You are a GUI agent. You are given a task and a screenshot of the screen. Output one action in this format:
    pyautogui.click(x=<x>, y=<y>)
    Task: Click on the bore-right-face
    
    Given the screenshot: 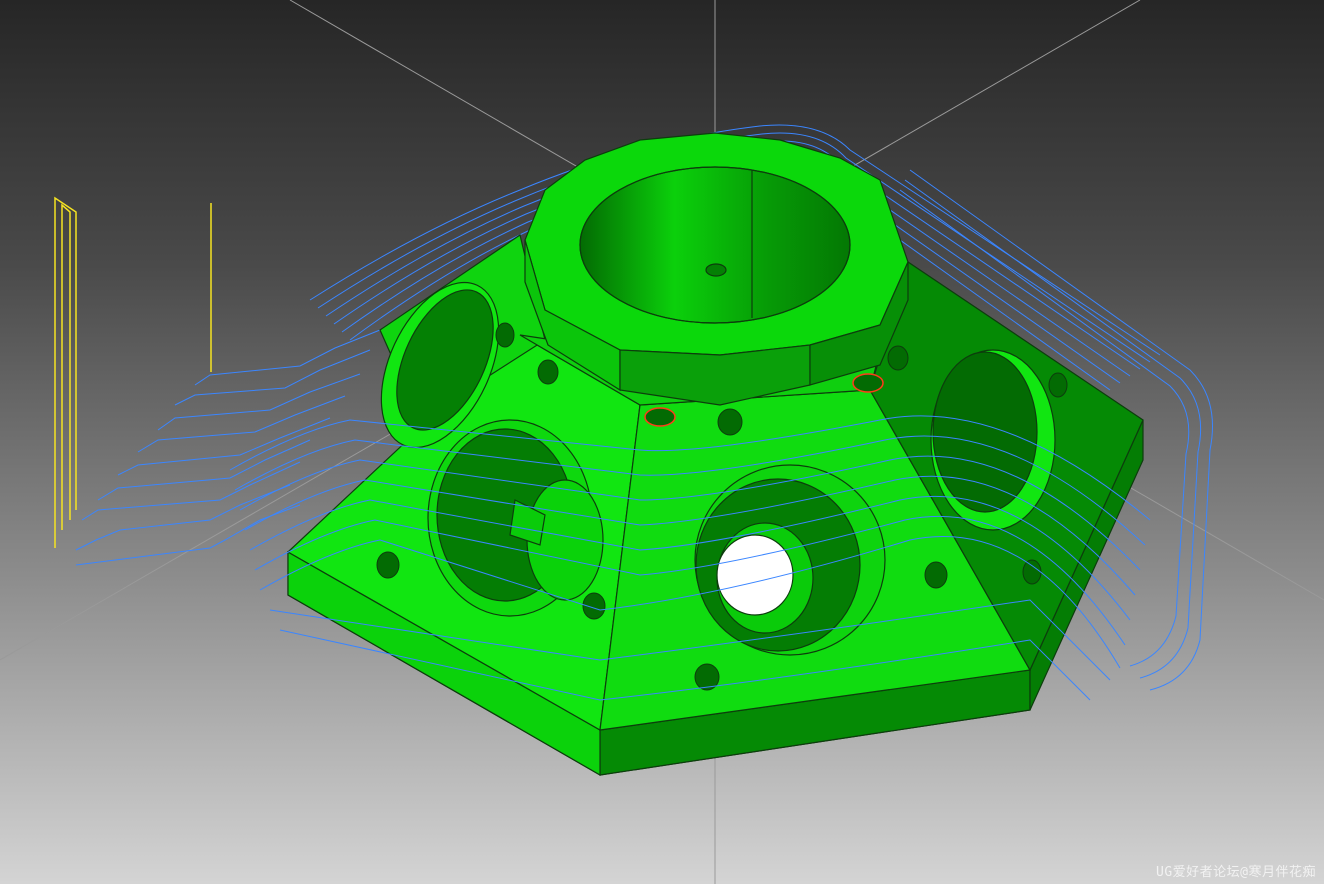 What is the action you would take?
    pyautogui.click(x=993, y=440)
    